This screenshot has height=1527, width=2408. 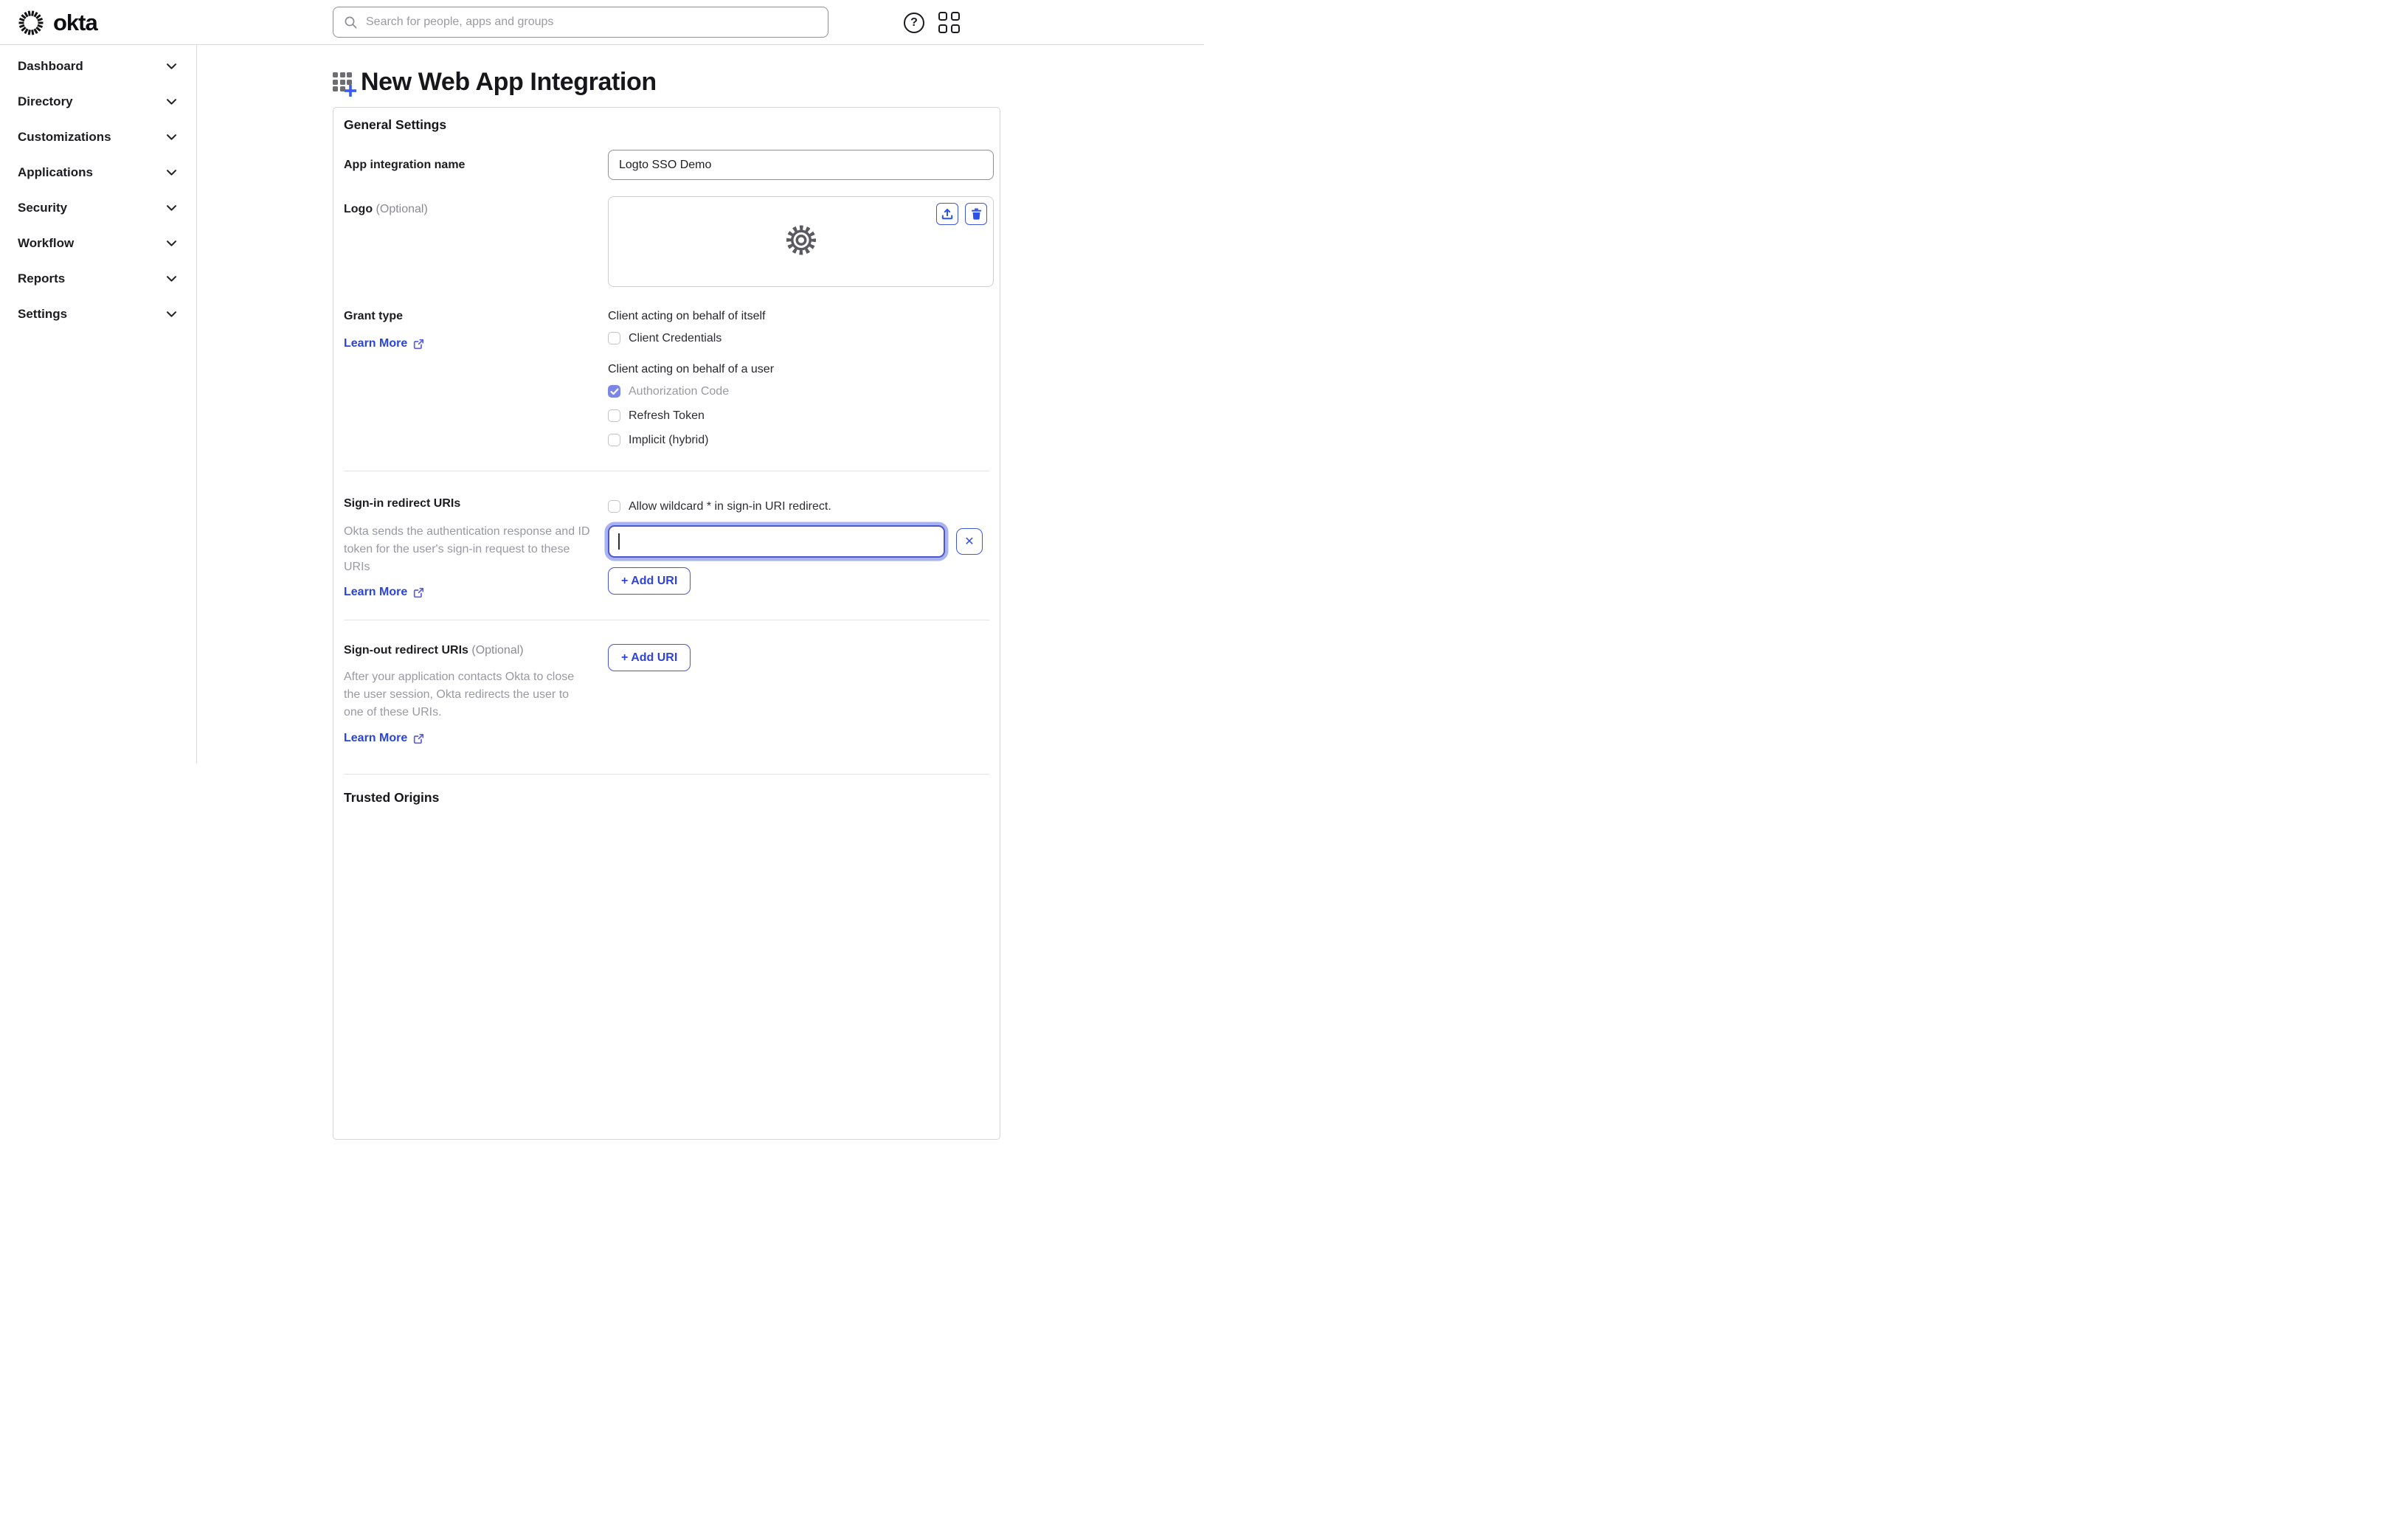 I want to click on signin-uri-input, so click(x=777, y=541).